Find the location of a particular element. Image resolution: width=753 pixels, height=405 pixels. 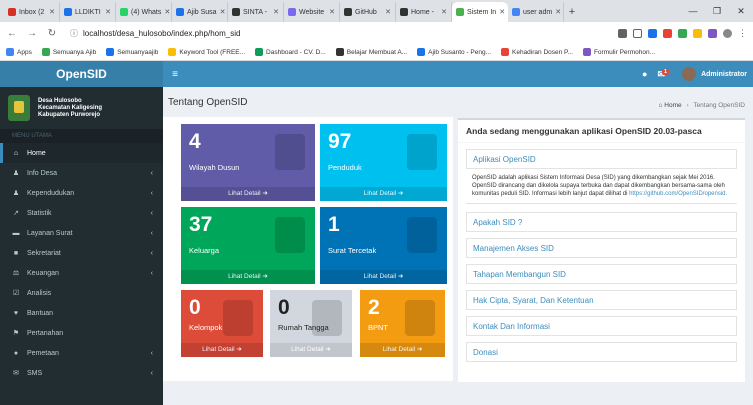

tab-label: user adm is located at coordinates (538, 12).